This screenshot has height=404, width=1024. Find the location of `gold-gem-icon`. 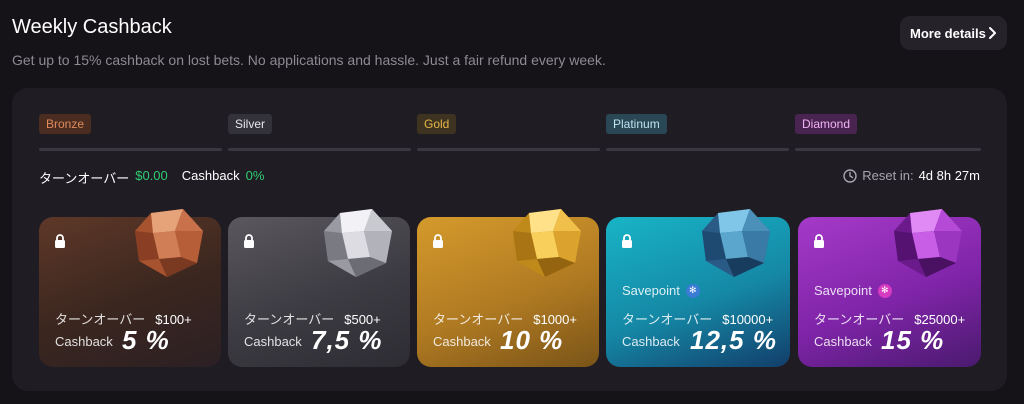

gold-gem-icon is located at coordinates (547, 243).